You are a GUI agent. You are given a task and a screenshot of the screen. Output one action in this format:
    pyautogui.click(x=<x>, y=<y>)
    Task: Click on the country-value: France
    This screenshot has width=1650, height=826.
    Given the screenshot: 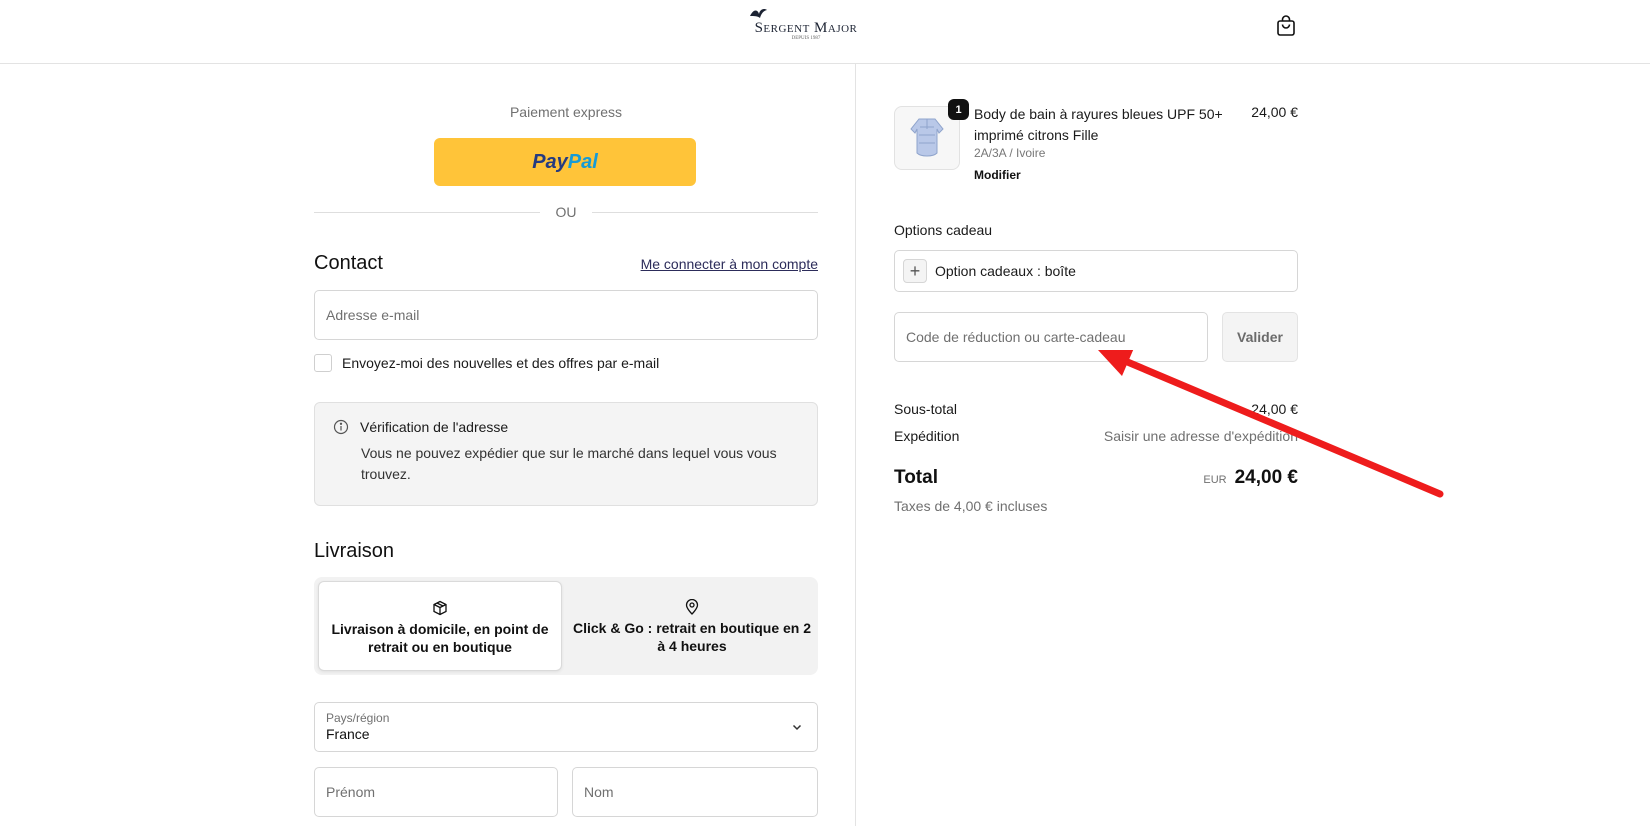 What is the action you would take?
    pyautogui.click(x=348, y=734)
    